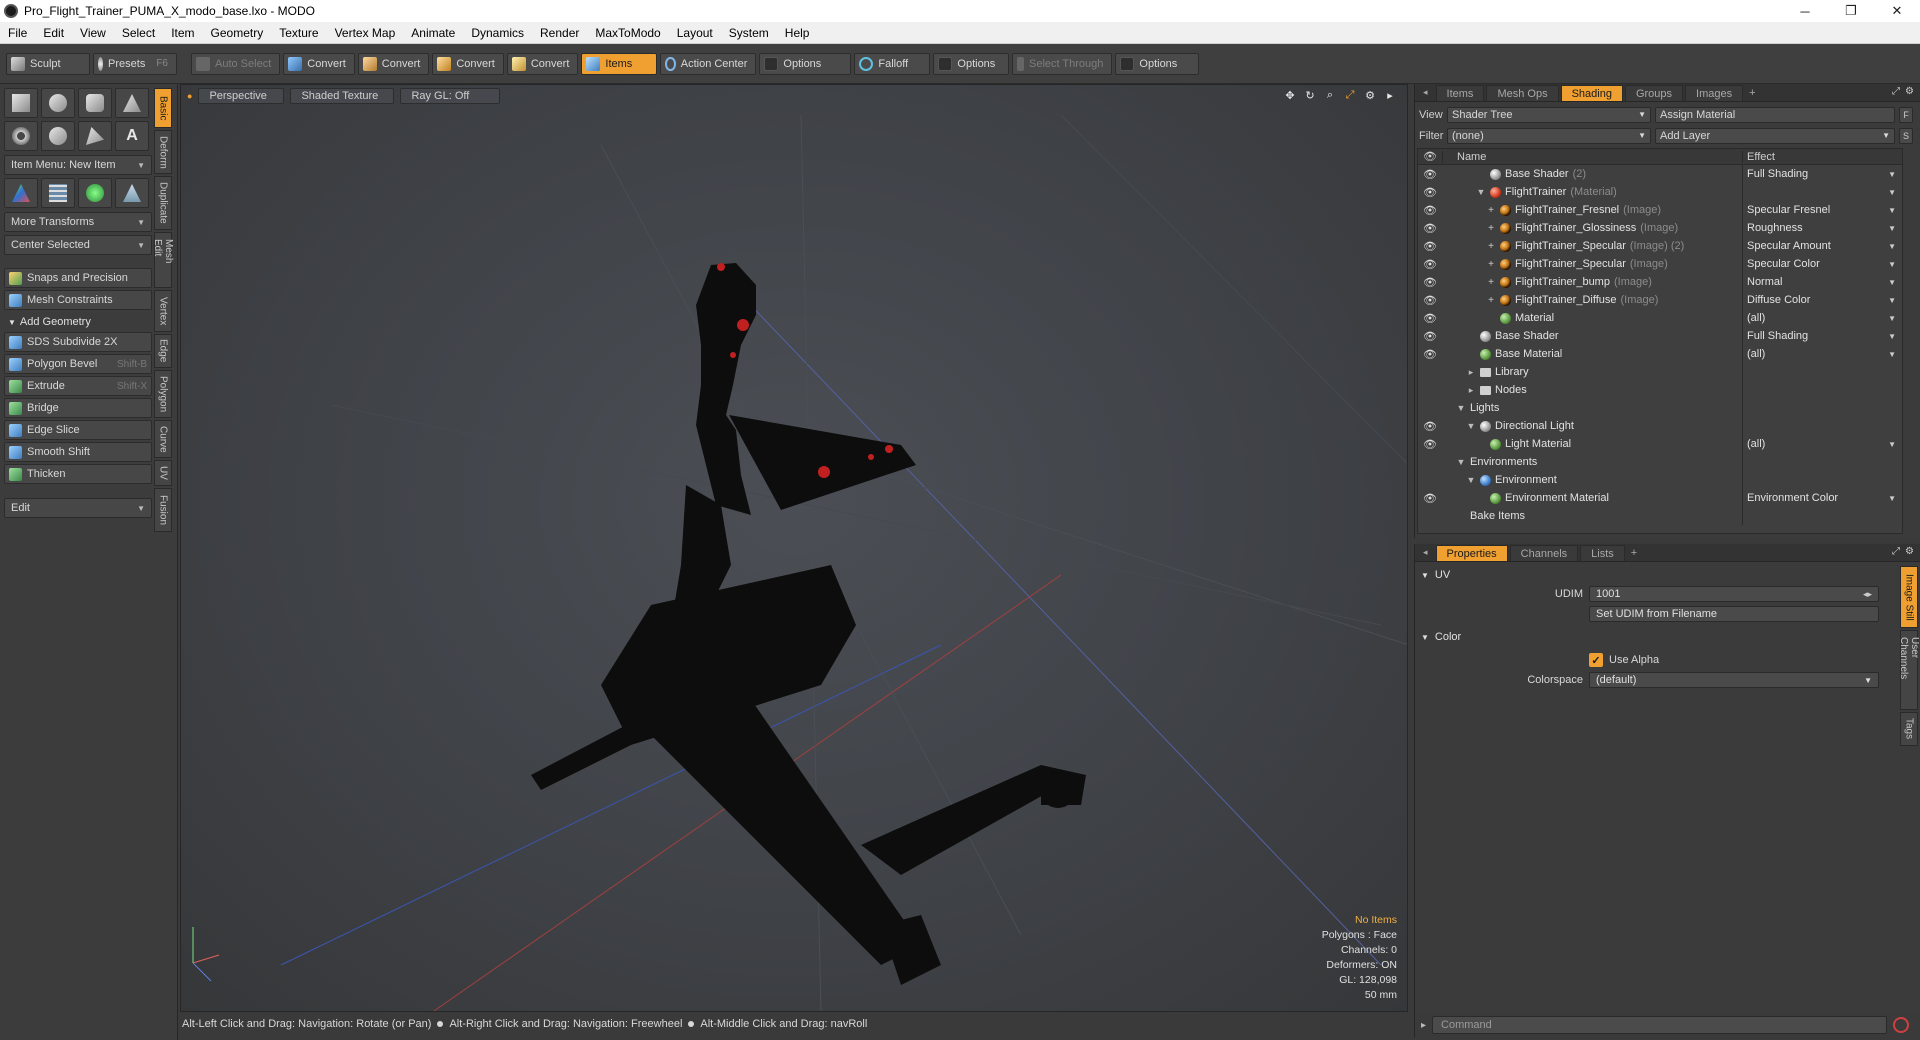 This screenshot has width=1920, height=1040. Describe the element at coordinates (1602, 553) in the screenshot. I see `tab-lists: Lists` at that location.